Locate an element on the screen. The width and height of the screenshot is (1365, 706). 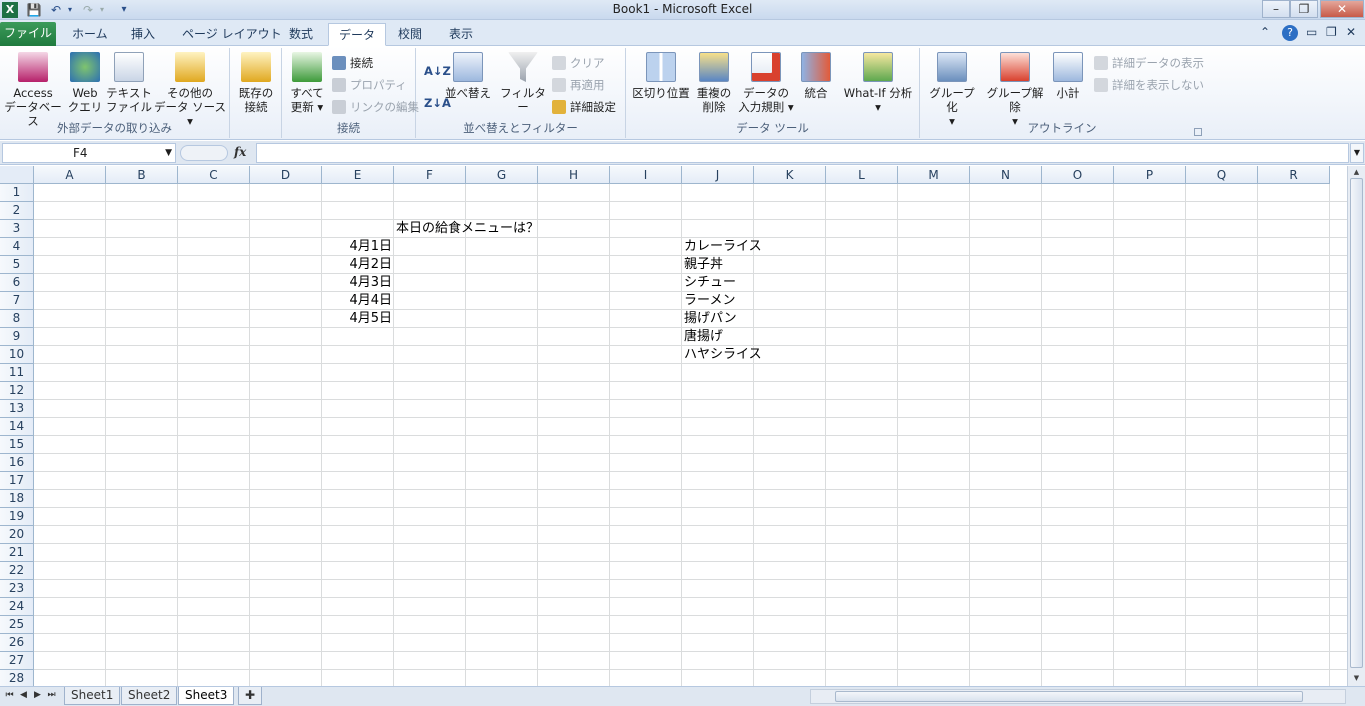
column-header-b: B is located at coordinates (142, 175).